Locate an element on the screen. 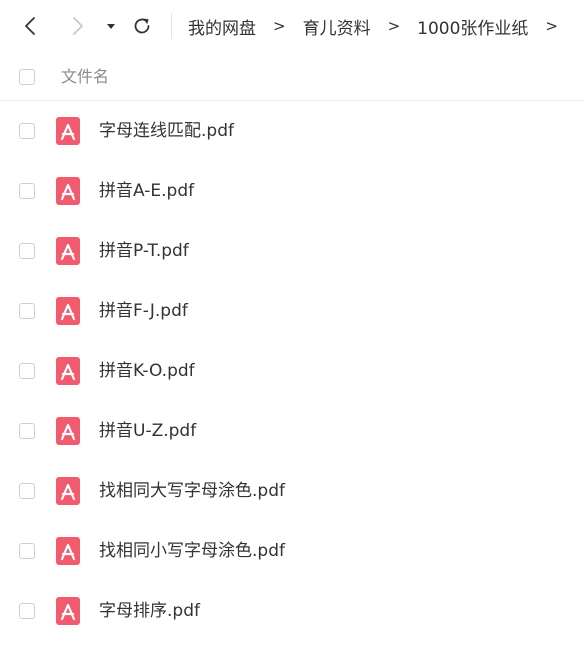 Image resolution: width=584 pixels, height=662 pixels. file-row: 拼音A-E.pdf is located at coordinates (292, 191).